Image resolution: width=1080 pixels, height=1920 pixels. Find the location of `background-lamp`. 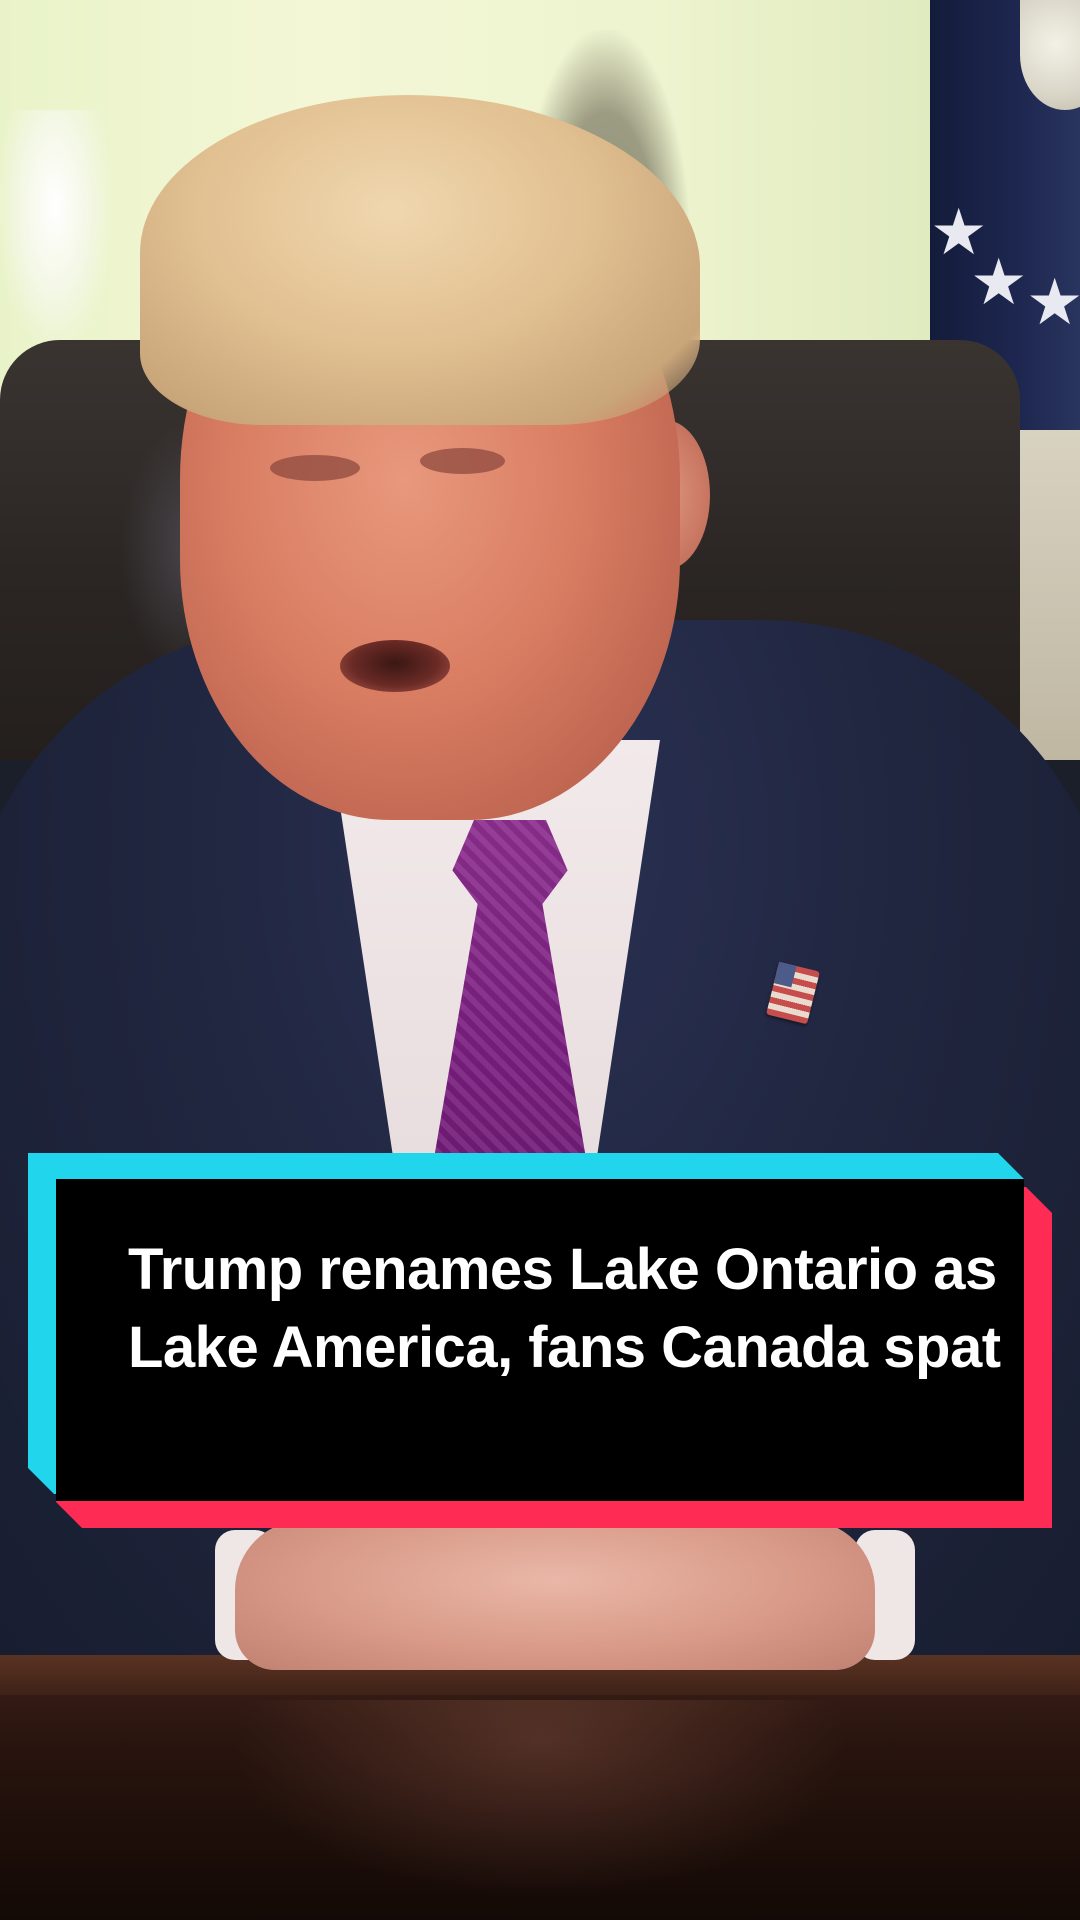

background-lamp is located at coordinates (55, 230).